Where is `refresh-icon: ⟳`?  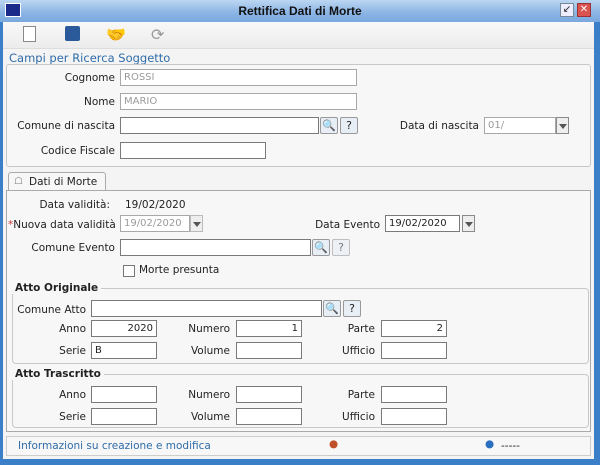
refresh-icon: ⟳ is located at coordinates (160, 35).